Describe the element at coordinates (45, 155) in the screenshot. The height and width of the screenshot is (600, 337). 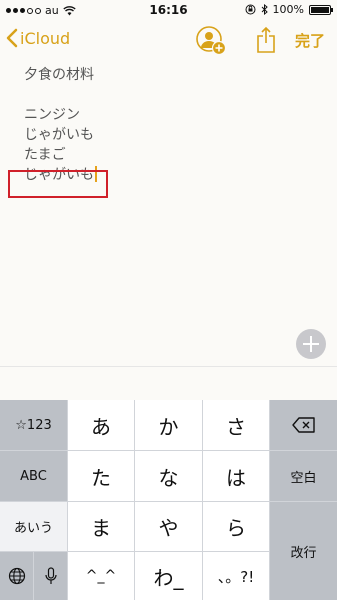
I see `note-line: たまご` at that location.